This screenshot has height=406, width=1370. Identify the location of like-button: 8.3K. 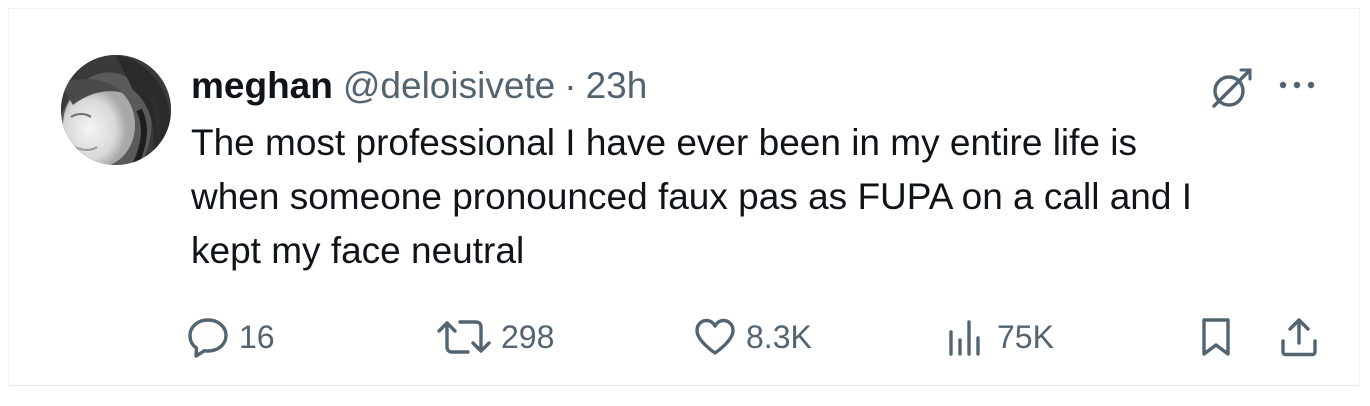
(752, 337).